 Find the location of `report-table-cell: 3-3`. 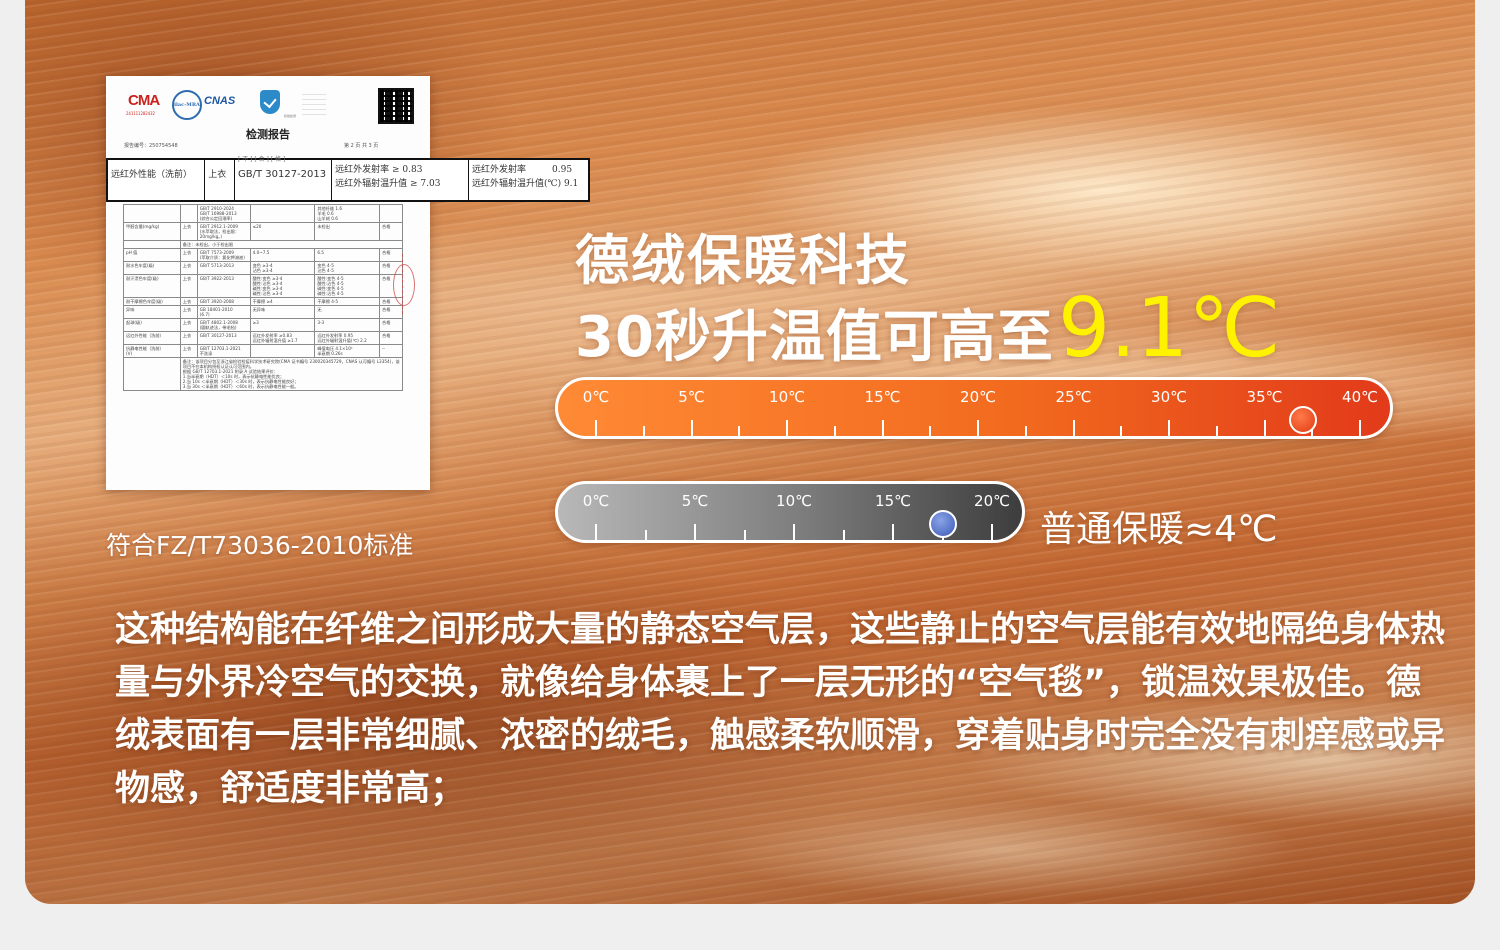

report-table-cell: 3-3 is located at coordinates (347, 325).